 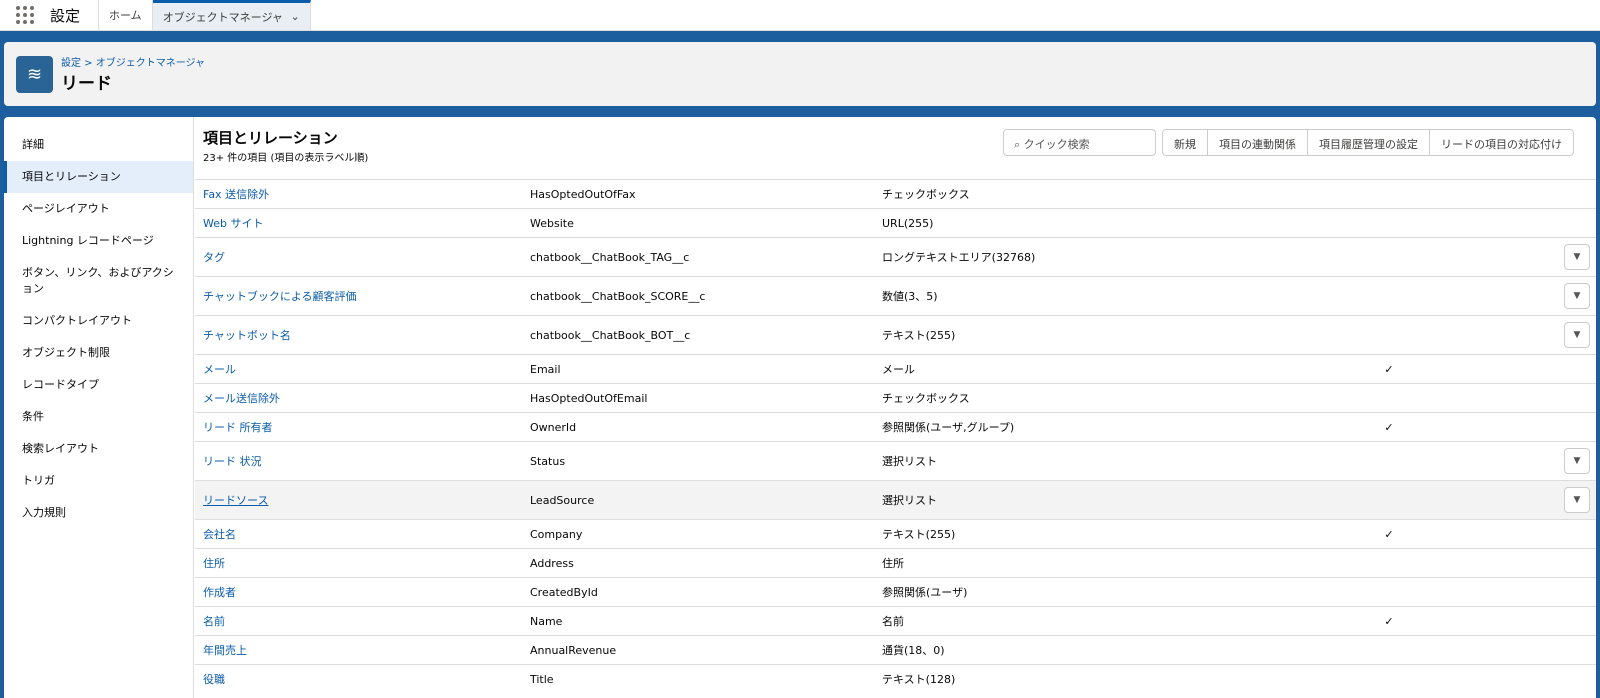 What do you see at coordinates (98, 481) in the screenshot?
I see `sidebar-item: トリガ` at bounding box center [98, 481].